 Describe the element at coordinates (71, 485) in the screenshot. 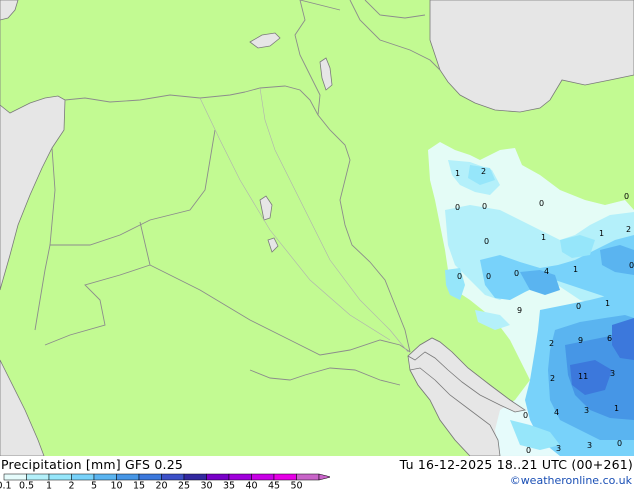

I see `colorbar-tick-label: 2` at that location.